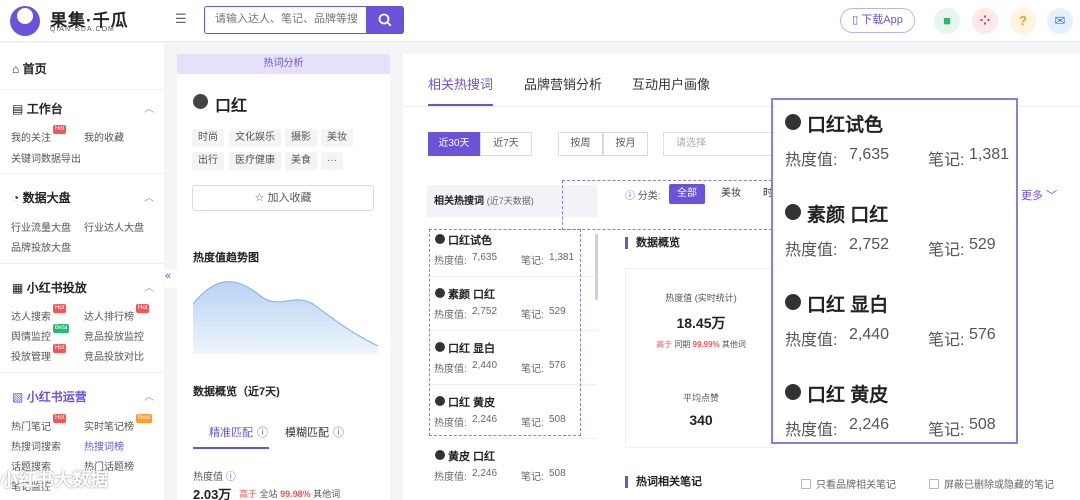 The image size is (1080, 500). What do you see at coordinates (56, 397) in the screenshot?
I see `section-title: 小红书运营` at bounding box center [56, 397].